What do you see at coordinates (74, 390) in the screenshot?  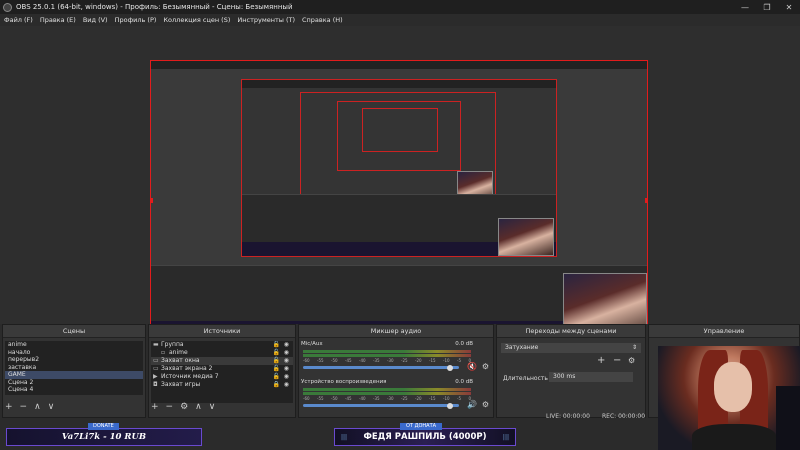 I see `list-item: Сцена 4` at bounding box center [74, 390].